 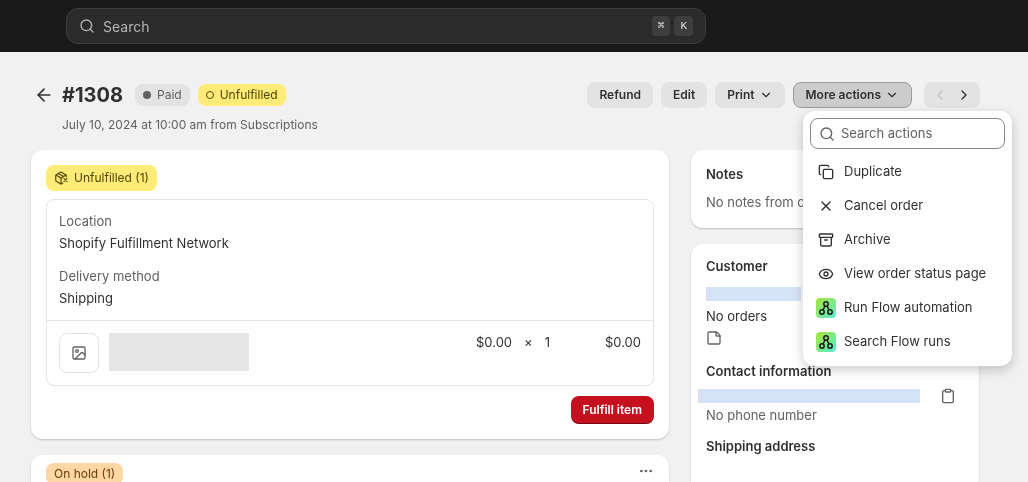 I want to click on menu-item: Run Flow automation, so click(x=907, y=308).